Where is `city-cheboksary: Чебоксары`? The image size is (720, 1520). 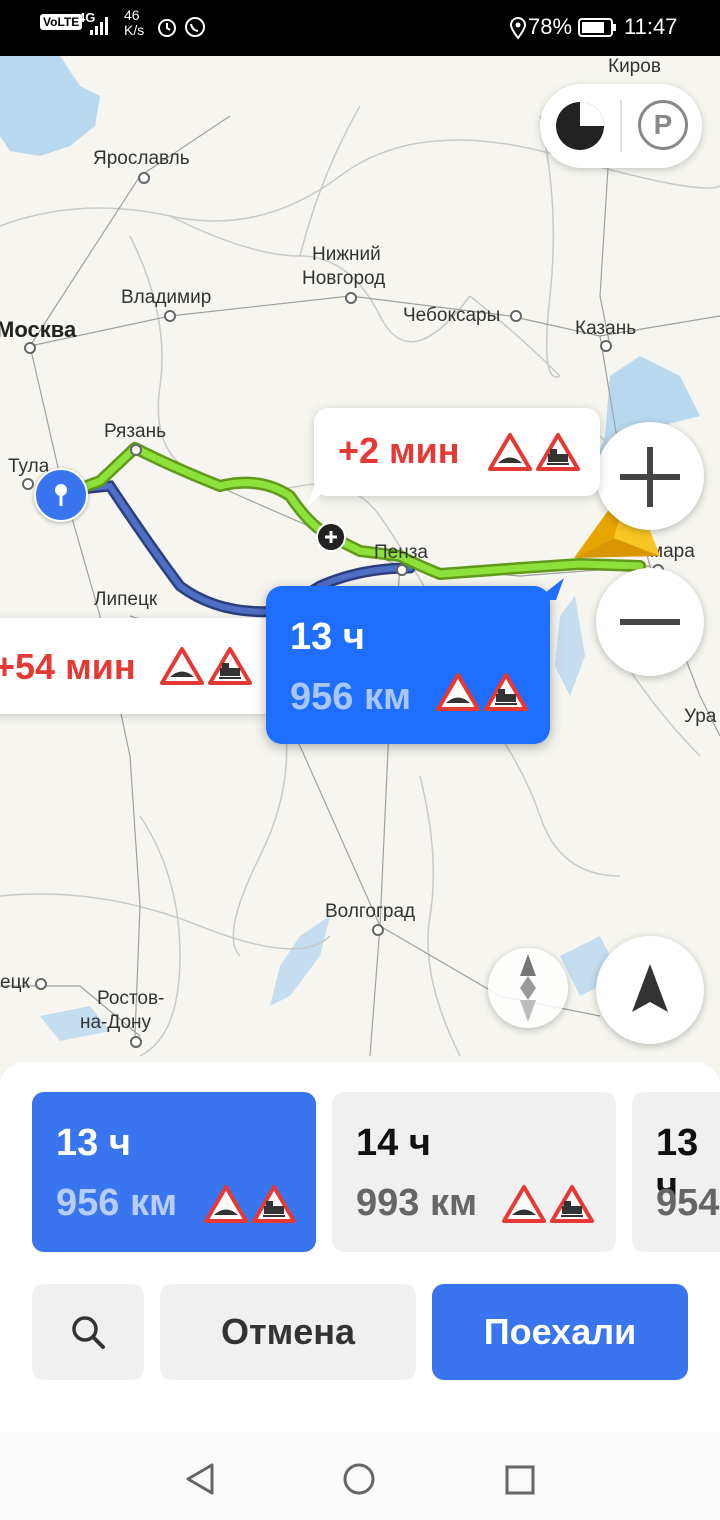 city-cheboksary: Чебоксары is located at coordinates (452, 315).